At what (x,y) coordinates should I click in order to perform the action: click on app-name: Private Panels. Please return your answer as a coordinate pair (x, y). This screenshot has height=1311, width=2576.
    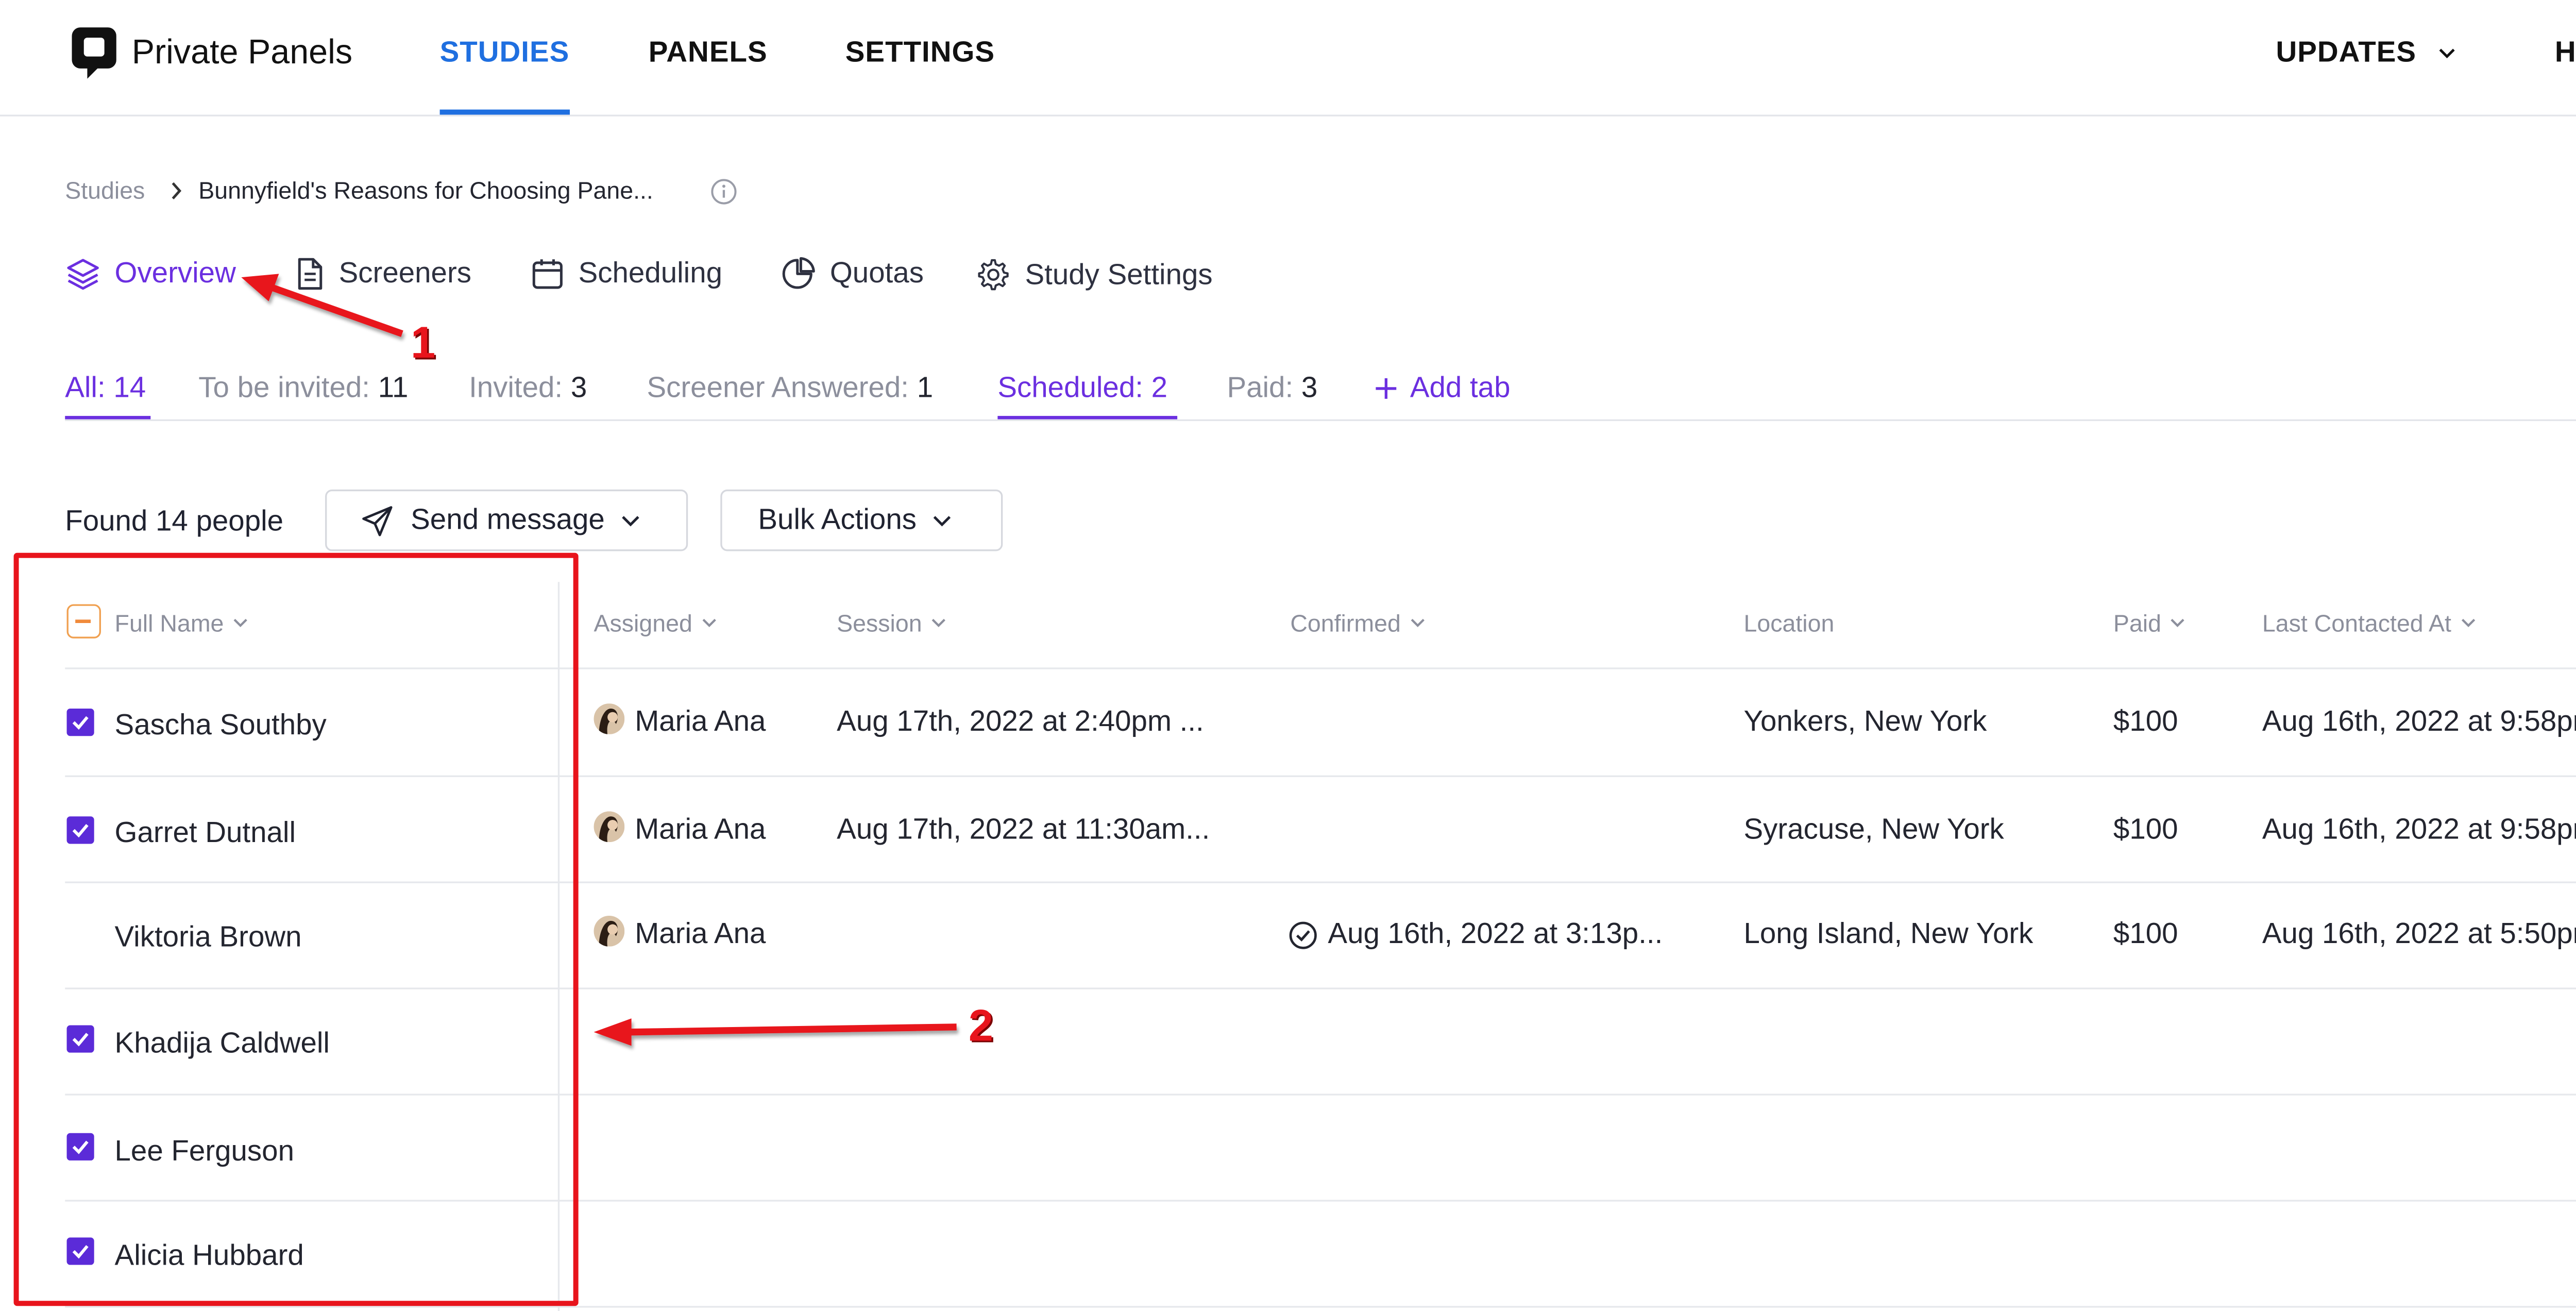
    Looking at the image, I should click on (242, 53).